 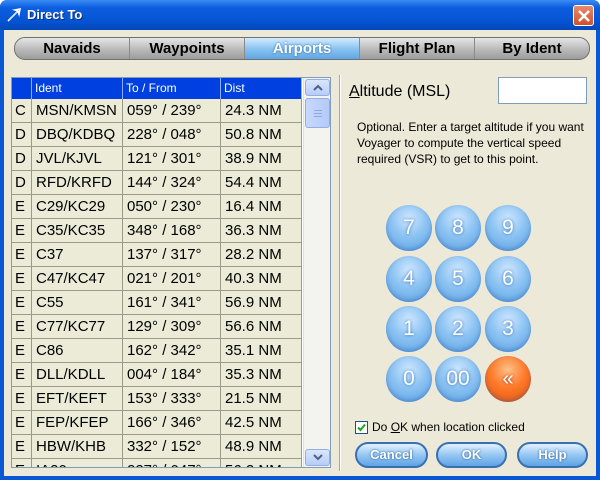 I want to click on table-row: D JVL/KJVL 121° / 301° 38.9 NM, so click(x=157, y=159).